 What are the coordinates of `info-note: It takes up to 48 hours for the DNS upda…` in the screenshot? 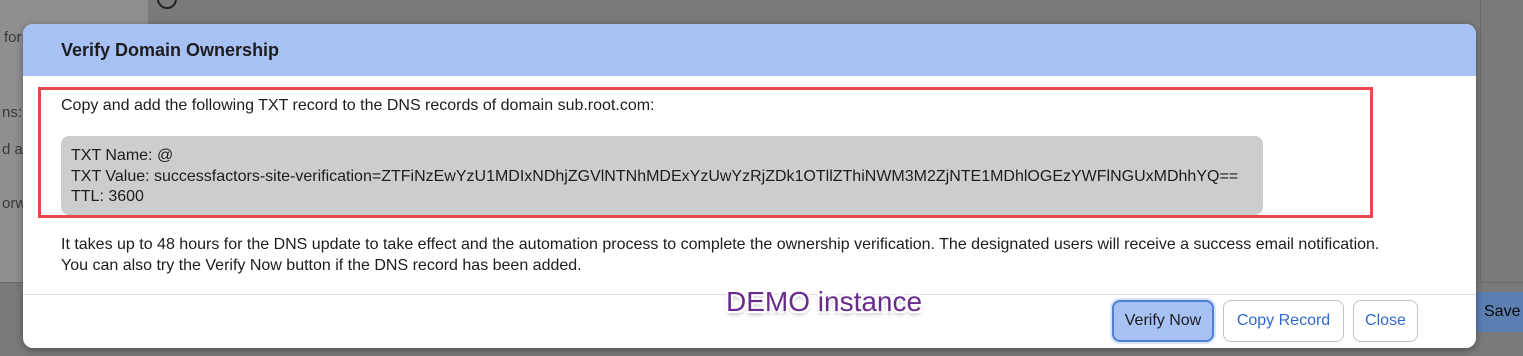 It's located at (720, 255).